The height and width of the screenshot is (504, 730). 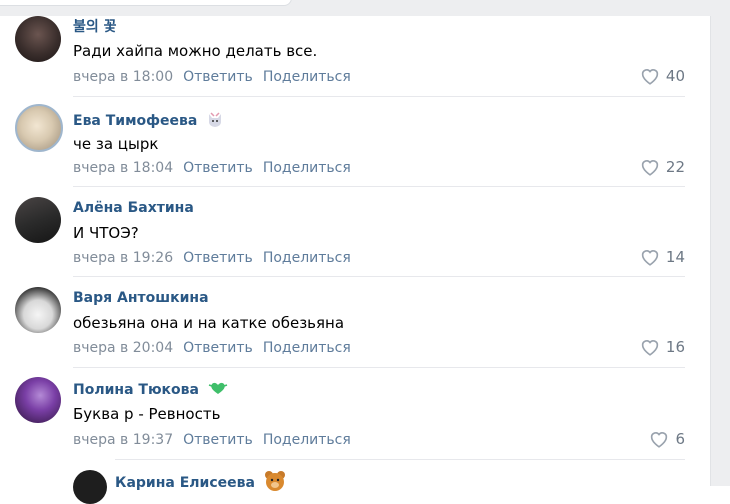 What do you see at coordinates (195, 51) in the screenshot?
I see `comment-text: Ради хайпа можно делать все.` at bounding box center [195, 51].